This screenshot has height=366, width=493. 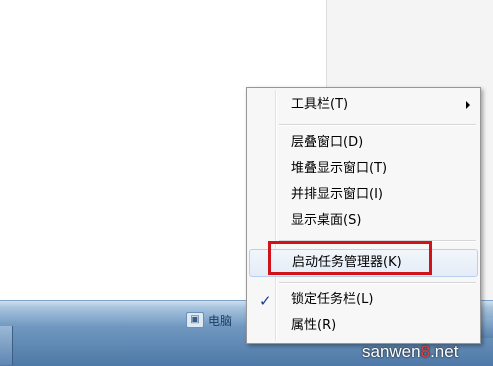 I want to click on menu-item-show-desktop: 显示桌面(S), so click(x=363, y=221).